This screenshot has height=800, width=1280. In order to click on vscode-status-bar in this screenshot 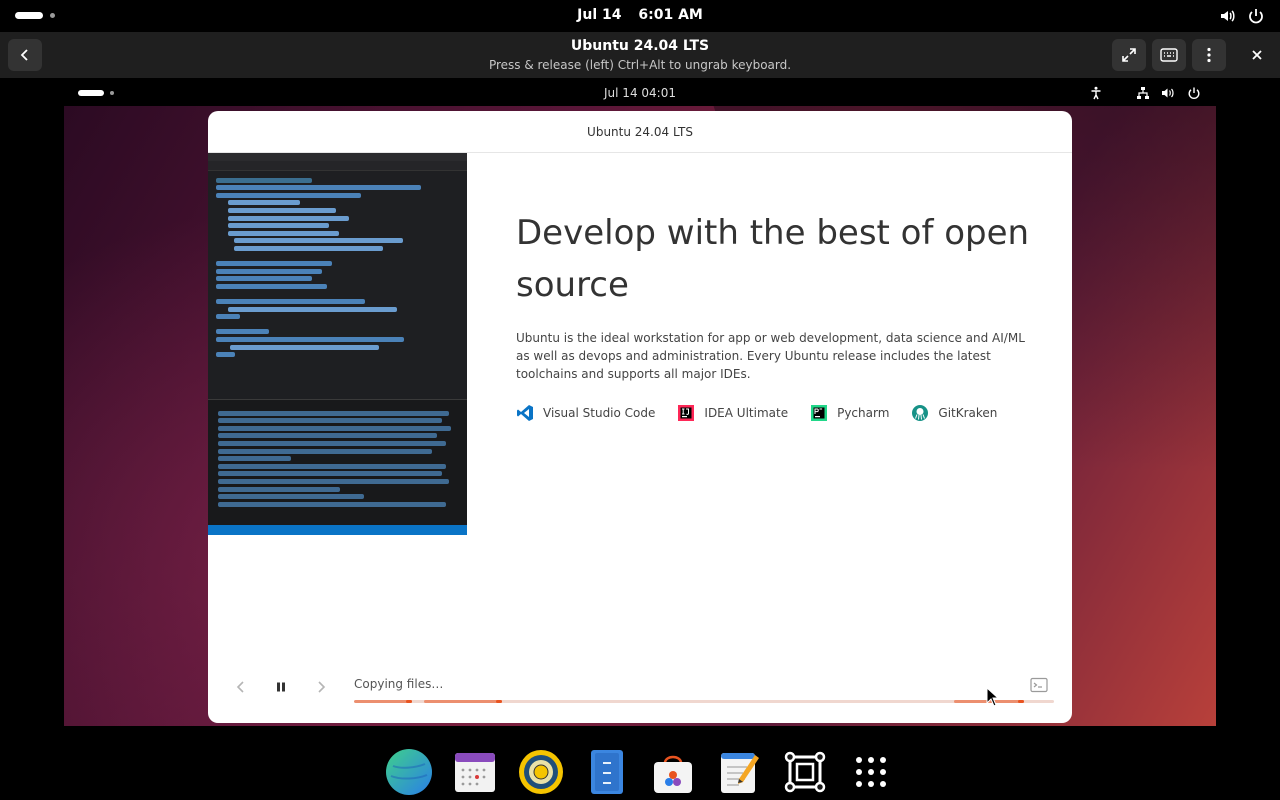, I will do `click(337, 530)`.